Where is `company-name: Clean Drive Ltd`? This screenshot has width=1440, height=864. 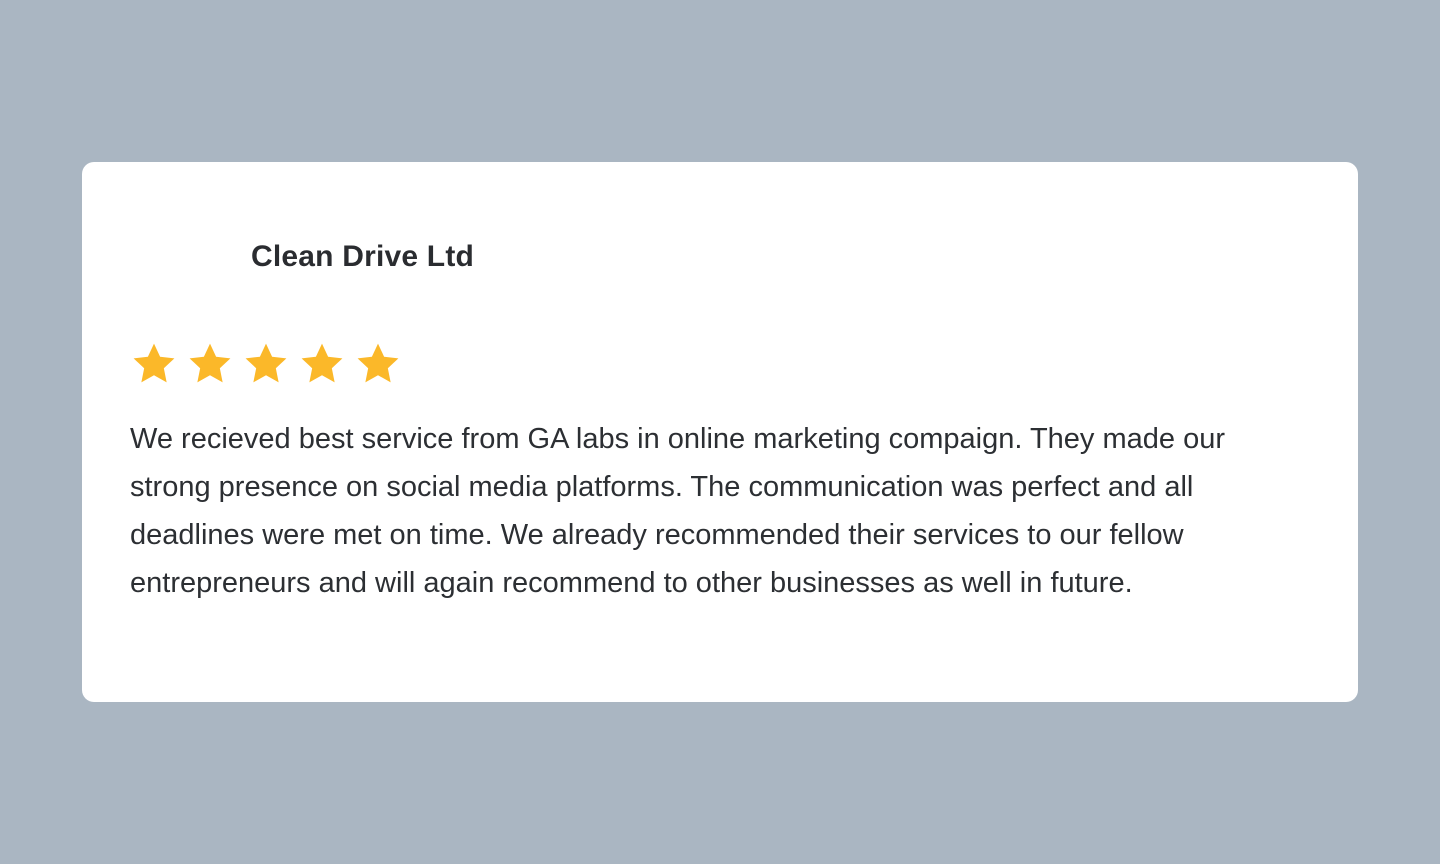
company-name: Clean Drive Ltd is located at coordinates (363, 256).